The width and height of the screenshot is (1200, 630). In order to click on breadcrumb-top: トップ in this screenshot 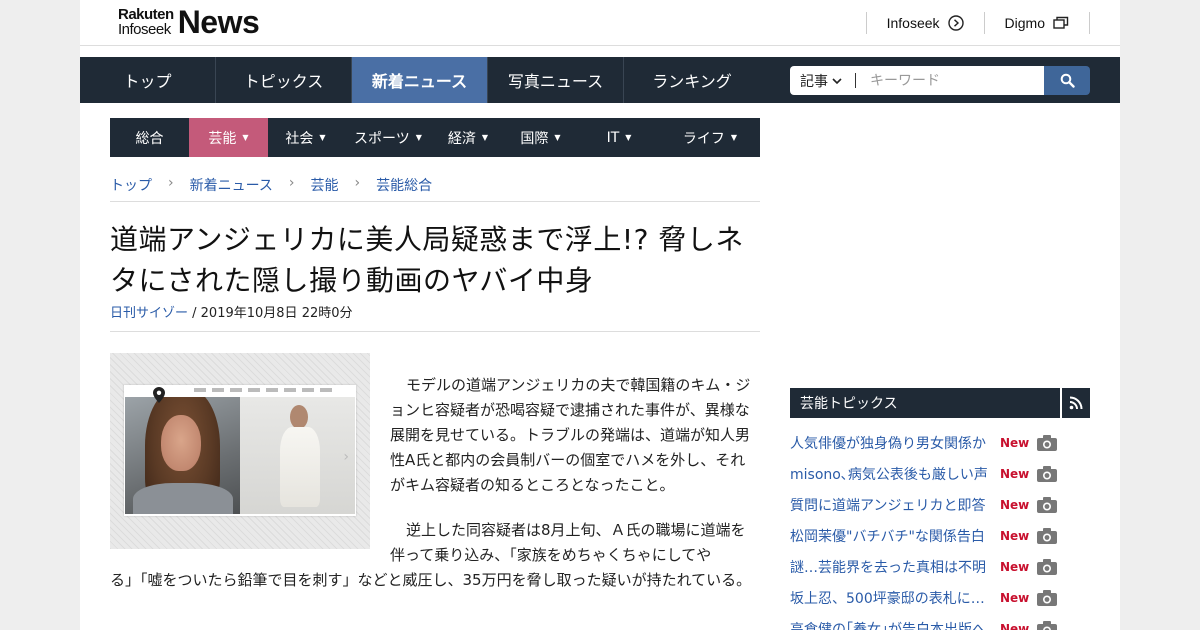, I will do `click(131, 188)`.